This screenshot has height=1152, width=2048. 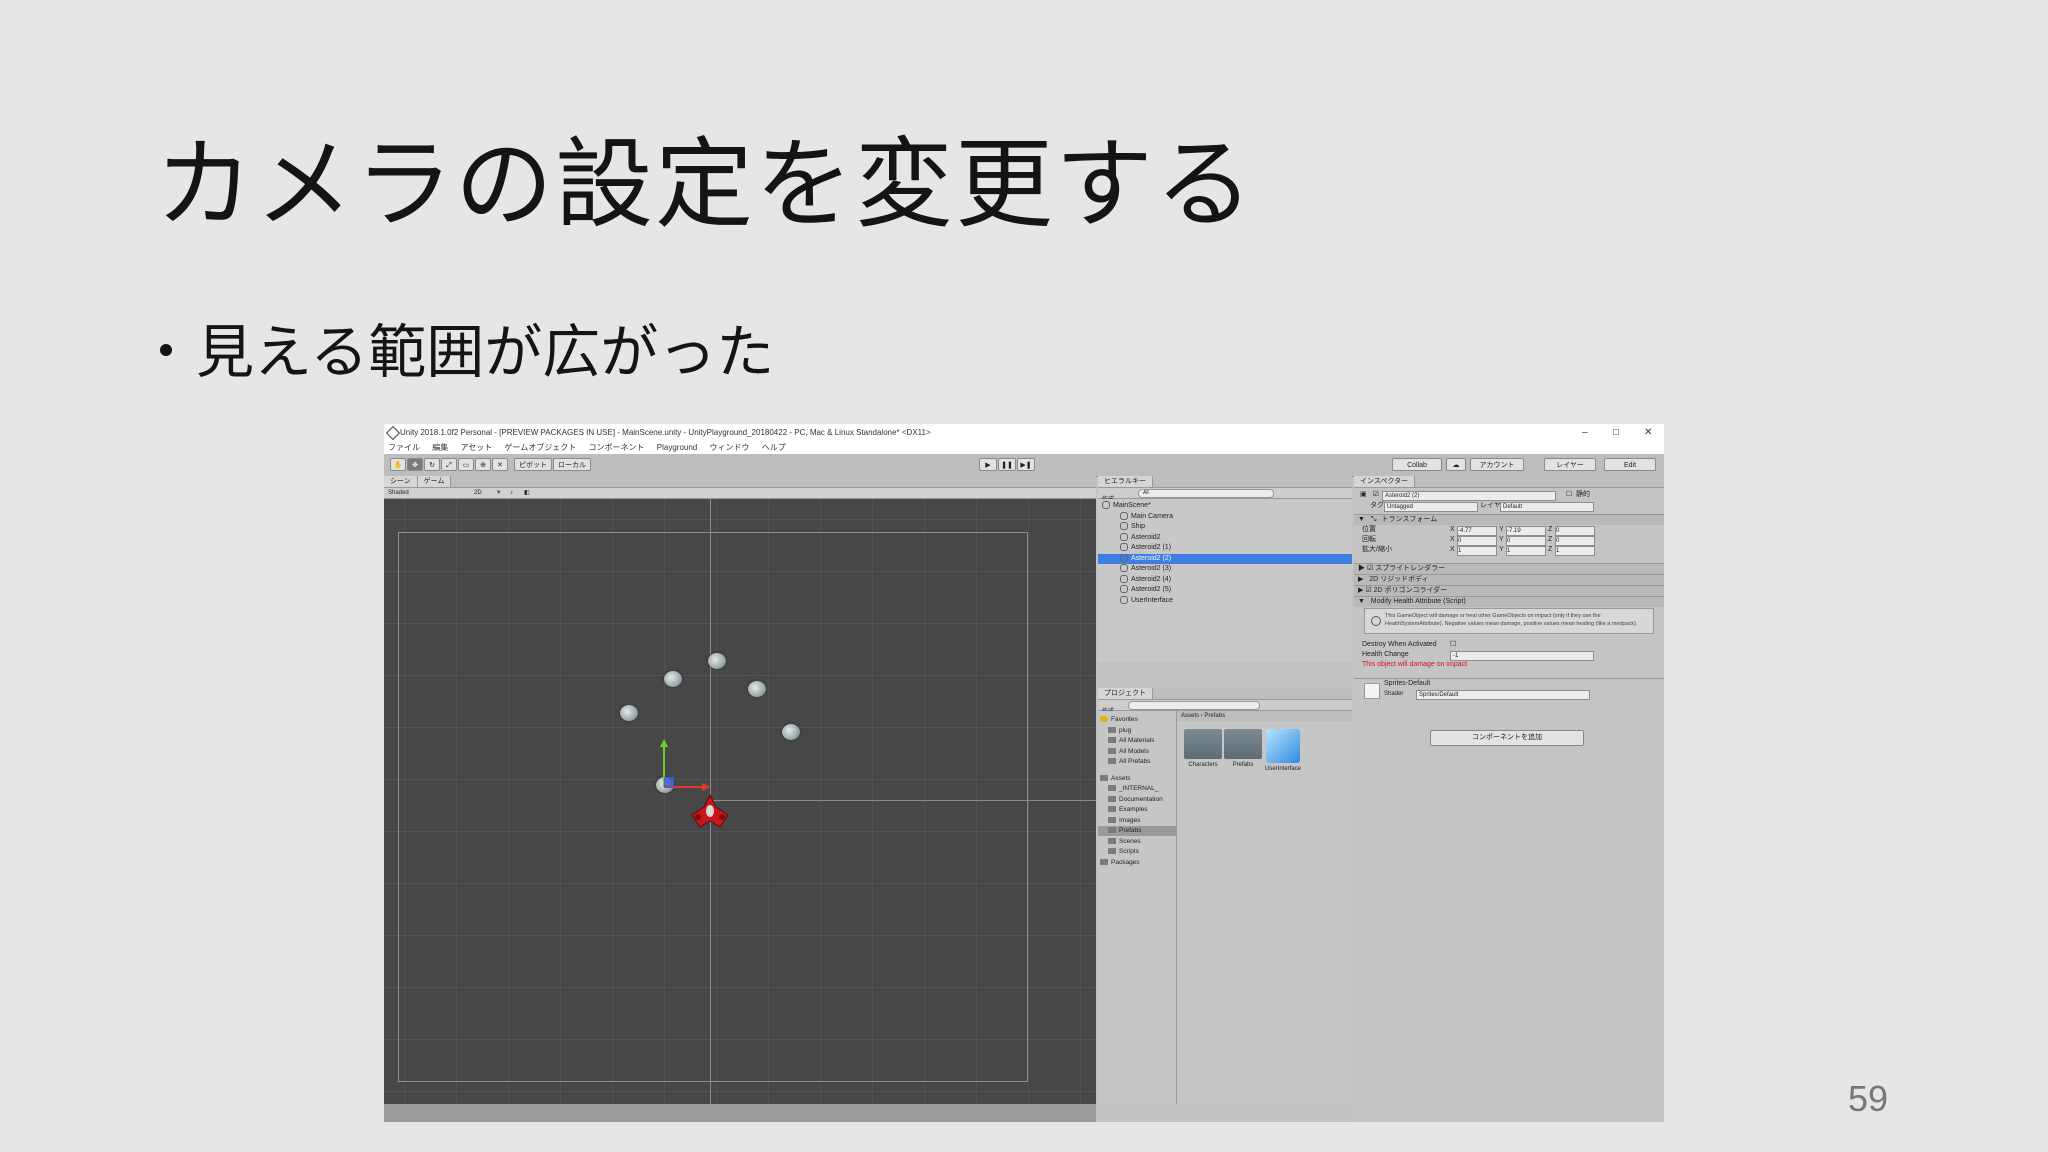 What do you see at coordinates (393, 433) in the screenshot?
I see `unity-logo-icon` at bounding box center [393, 433].